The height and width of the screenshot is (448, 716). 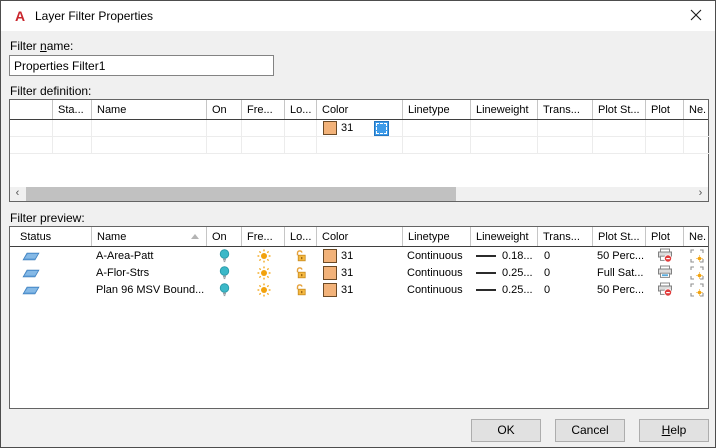 What do you see at coordinates (224, 128) in the screenshot?
I see `definition-cell-on` at bounding box center [224, 128].